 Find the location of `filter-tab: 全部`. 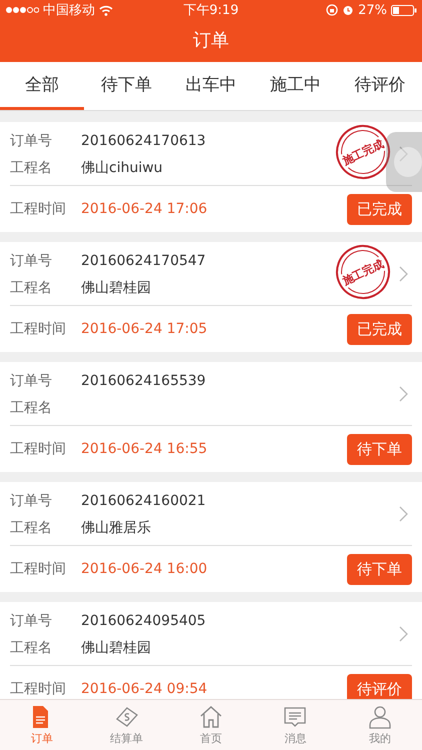

filter-tab: 全部 is located at coordinates (42, 86).